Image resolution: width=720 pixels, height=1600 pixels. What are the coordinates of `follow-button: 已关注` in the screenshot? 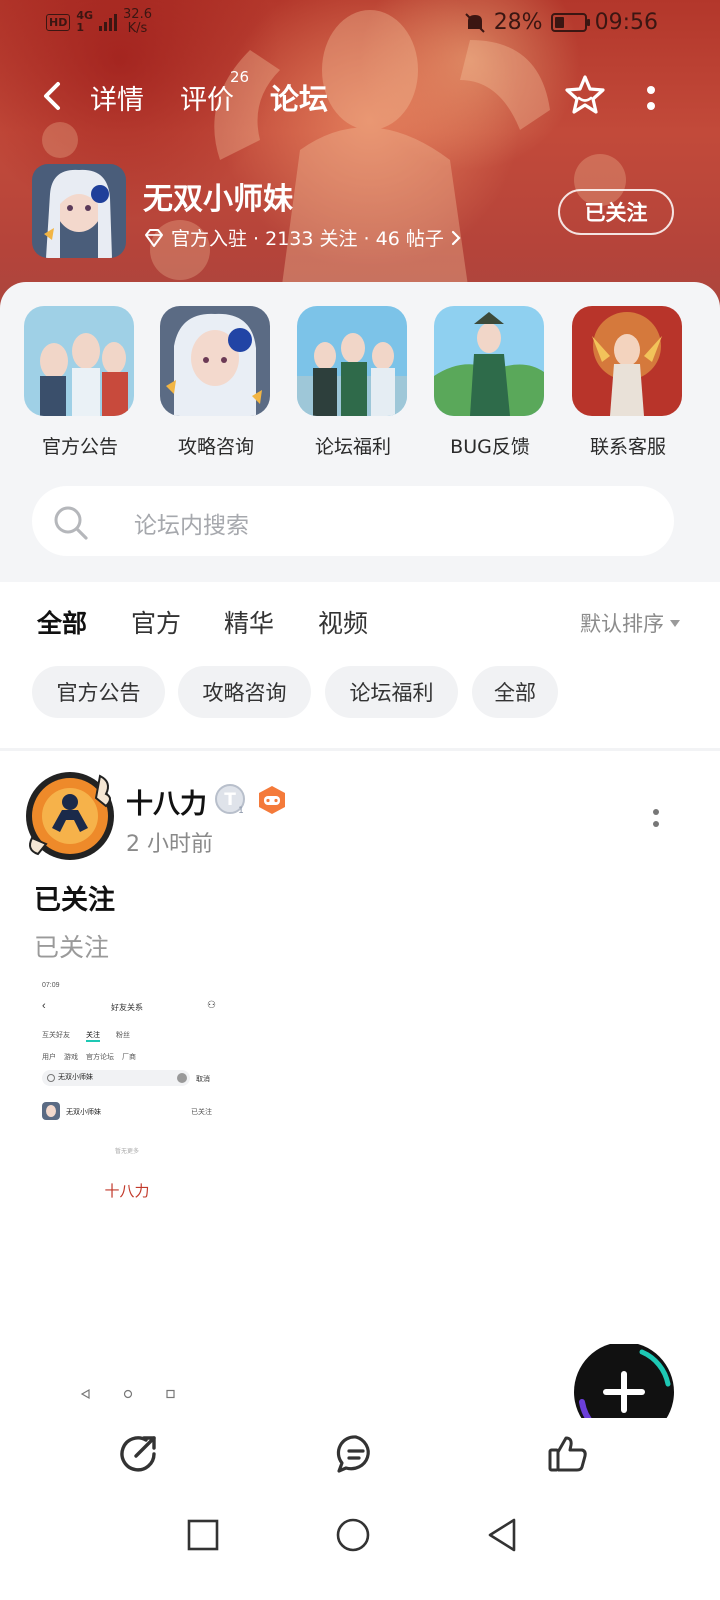 It's located at (616, 212).